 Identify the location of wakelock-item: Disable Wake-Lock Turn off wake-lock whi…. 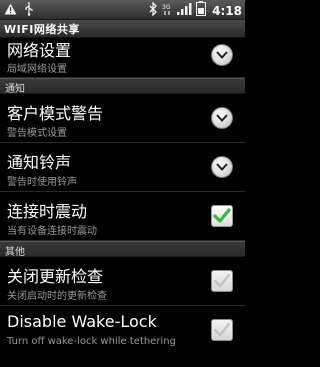
(122, 330).